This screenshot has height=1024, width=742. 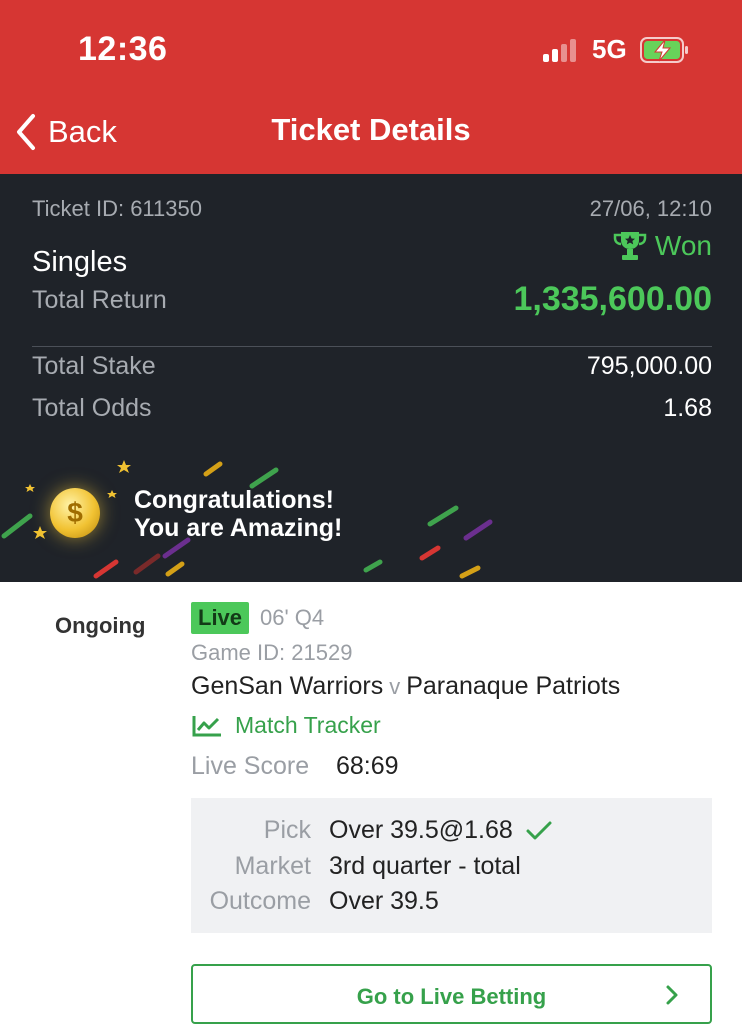 What do you see at coordinates (683, 245) in the screenshot?
I see `result-label: Won` at bounding box center [683, 245].